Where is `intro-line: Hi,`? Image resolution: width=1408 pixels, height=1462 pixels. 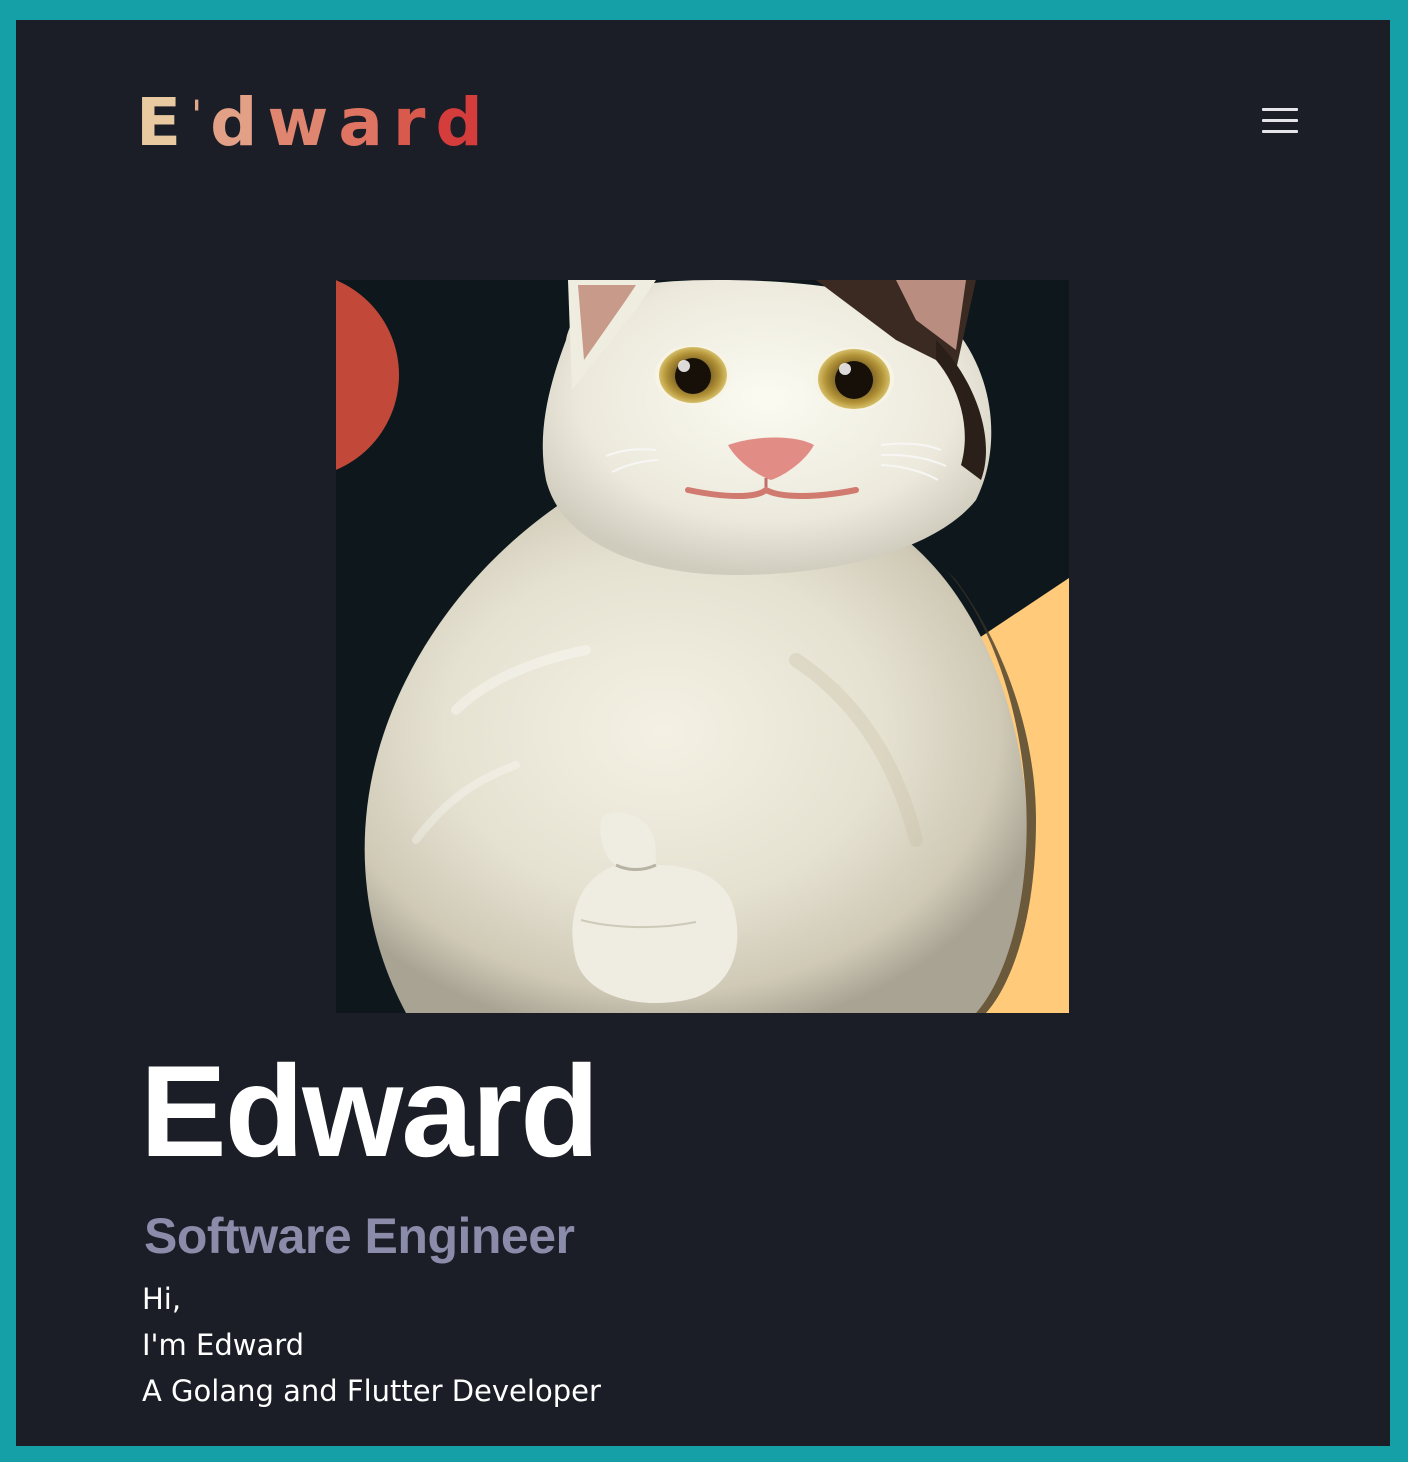 intro-line: Hi, is located at coordinates (162, 1299).